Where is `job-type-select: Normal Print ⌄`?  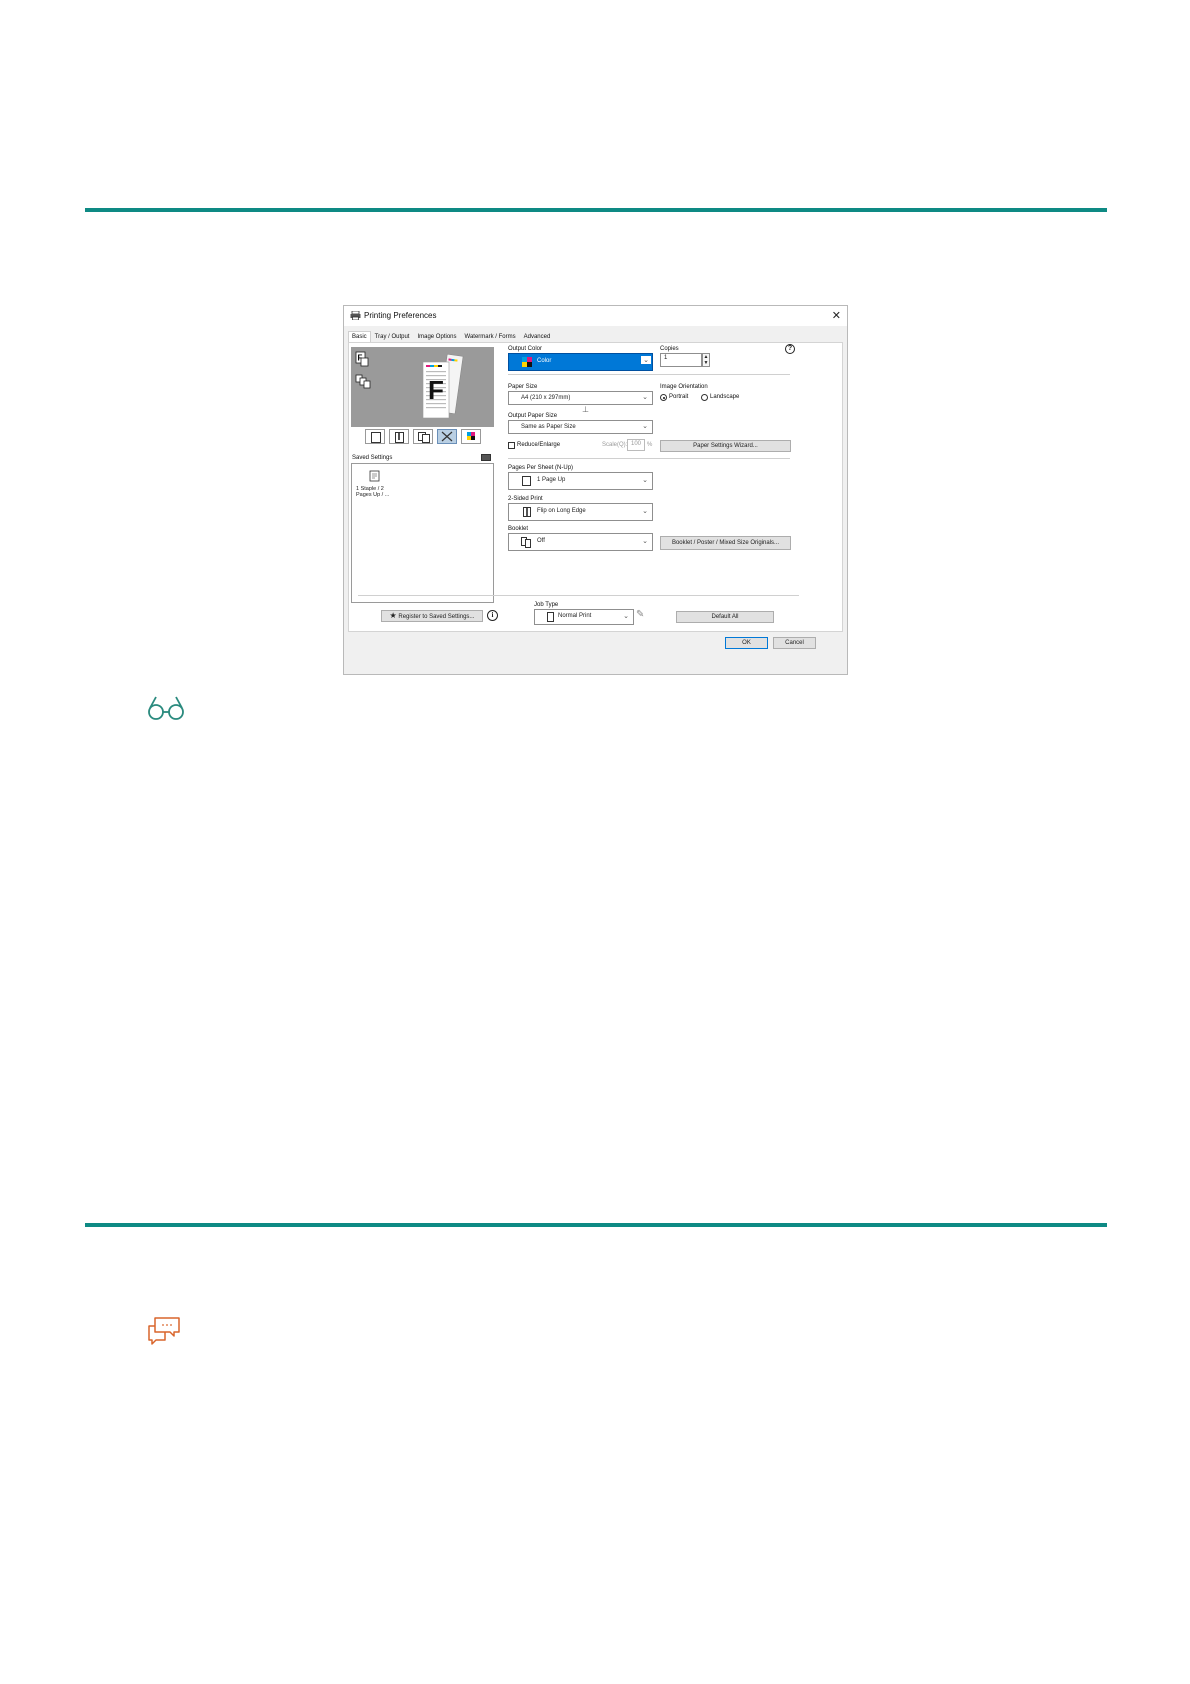 job-type-select: Normal Print ⌄ is located at coordinates (584, 617).